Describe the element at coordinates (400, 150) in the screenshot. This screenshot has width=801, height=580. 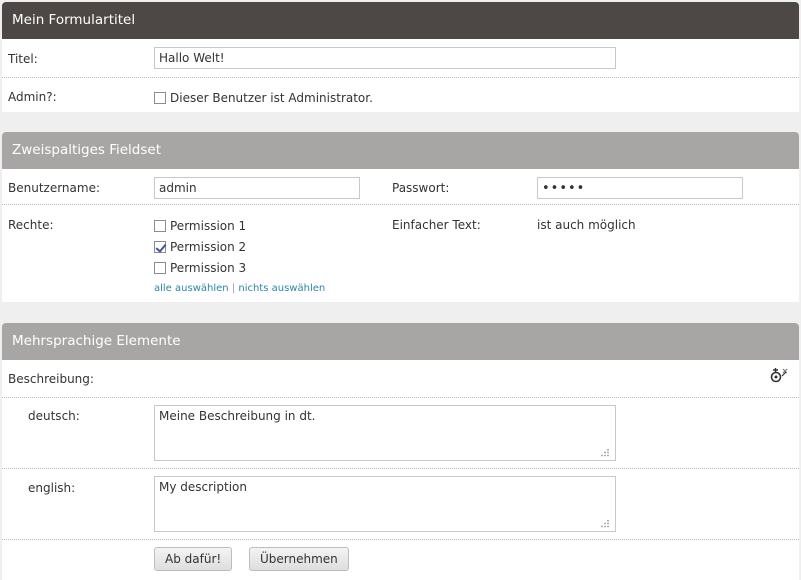
I see `panel-title: Zweispaltiges Fieldset` at that location.